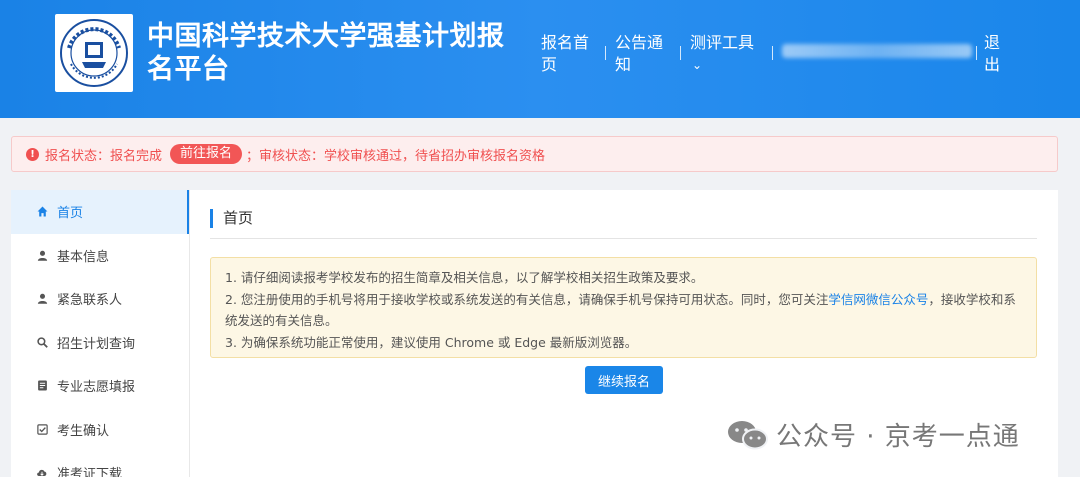 This screenshot has height=477, width=1080. What do you see at coordinates (231, 218) in the screenshot?
I see `page-title: 首页` at bounding box center [231, 218].